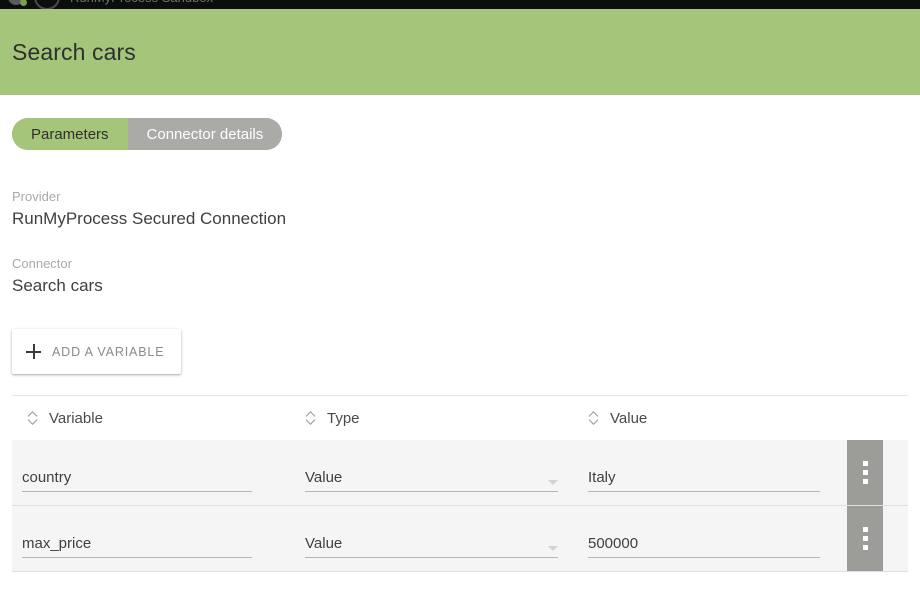  I want to click on user-avatar-icon, so click(47, 4).